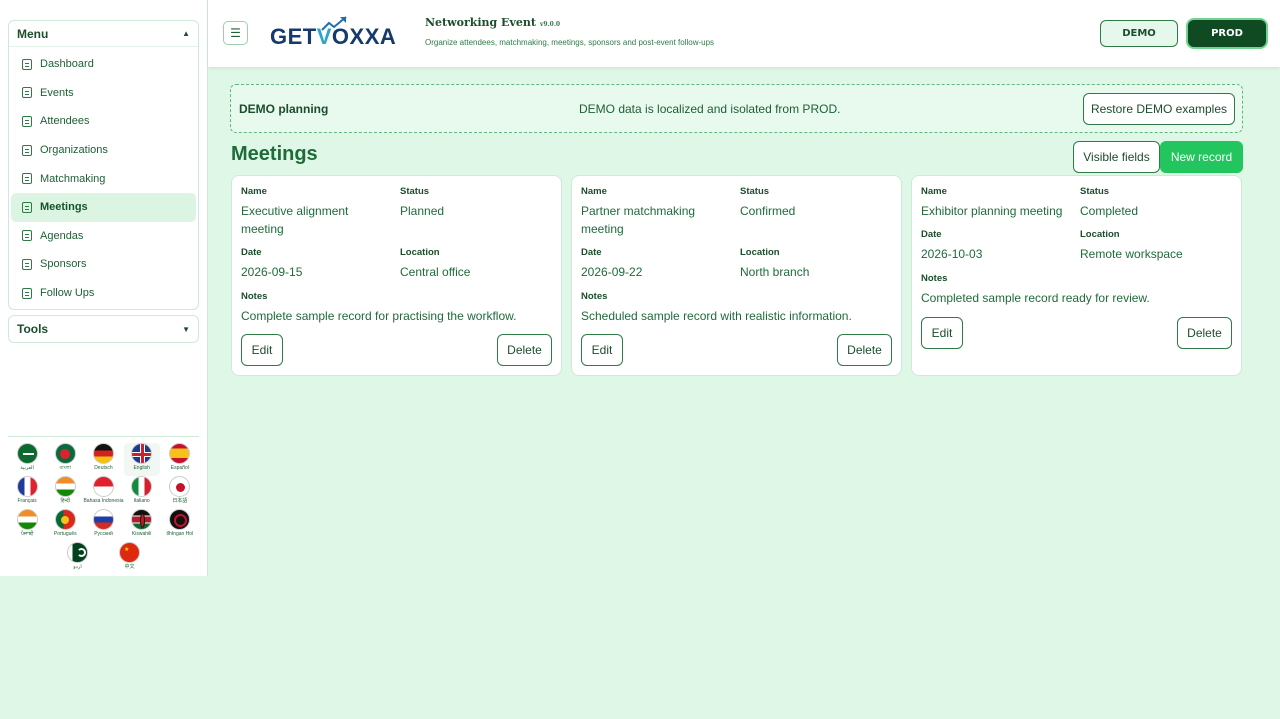 The height and width of the screenshot is (719, 1280). Describe the element at coordinates (103, 293) in the screenshot. I see `sidebar-item-follow-ups: Follow Ups` at that location.